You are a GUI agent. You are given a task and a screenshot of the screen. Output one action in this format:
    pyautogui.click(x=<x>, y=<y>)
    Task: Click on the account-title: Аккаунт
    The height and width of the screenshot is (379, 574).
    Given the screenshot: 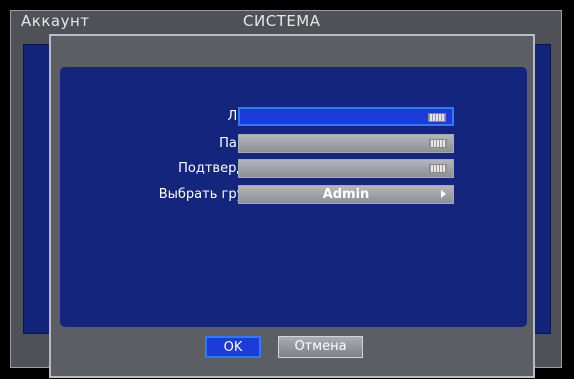 What is the action you would take?
    pyautogui.click(x=55, y=21)
    